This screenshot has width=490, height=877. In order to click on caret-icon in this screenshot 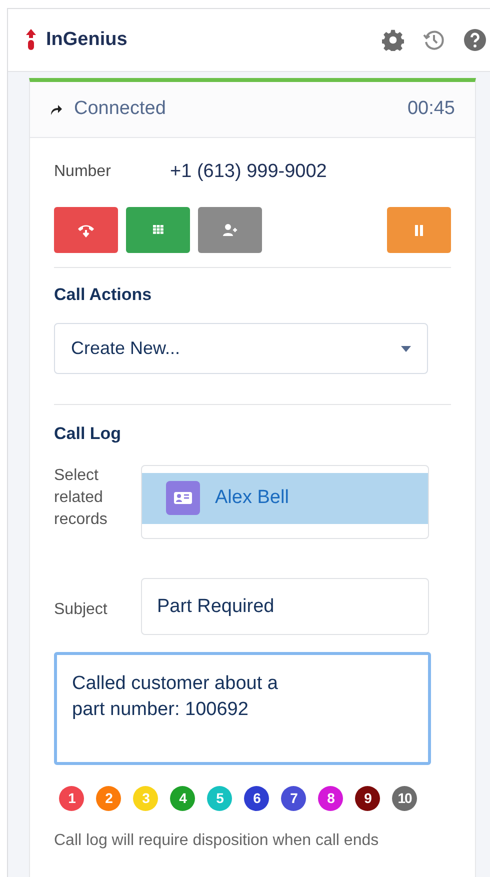, I will do `click(406, 349)`.